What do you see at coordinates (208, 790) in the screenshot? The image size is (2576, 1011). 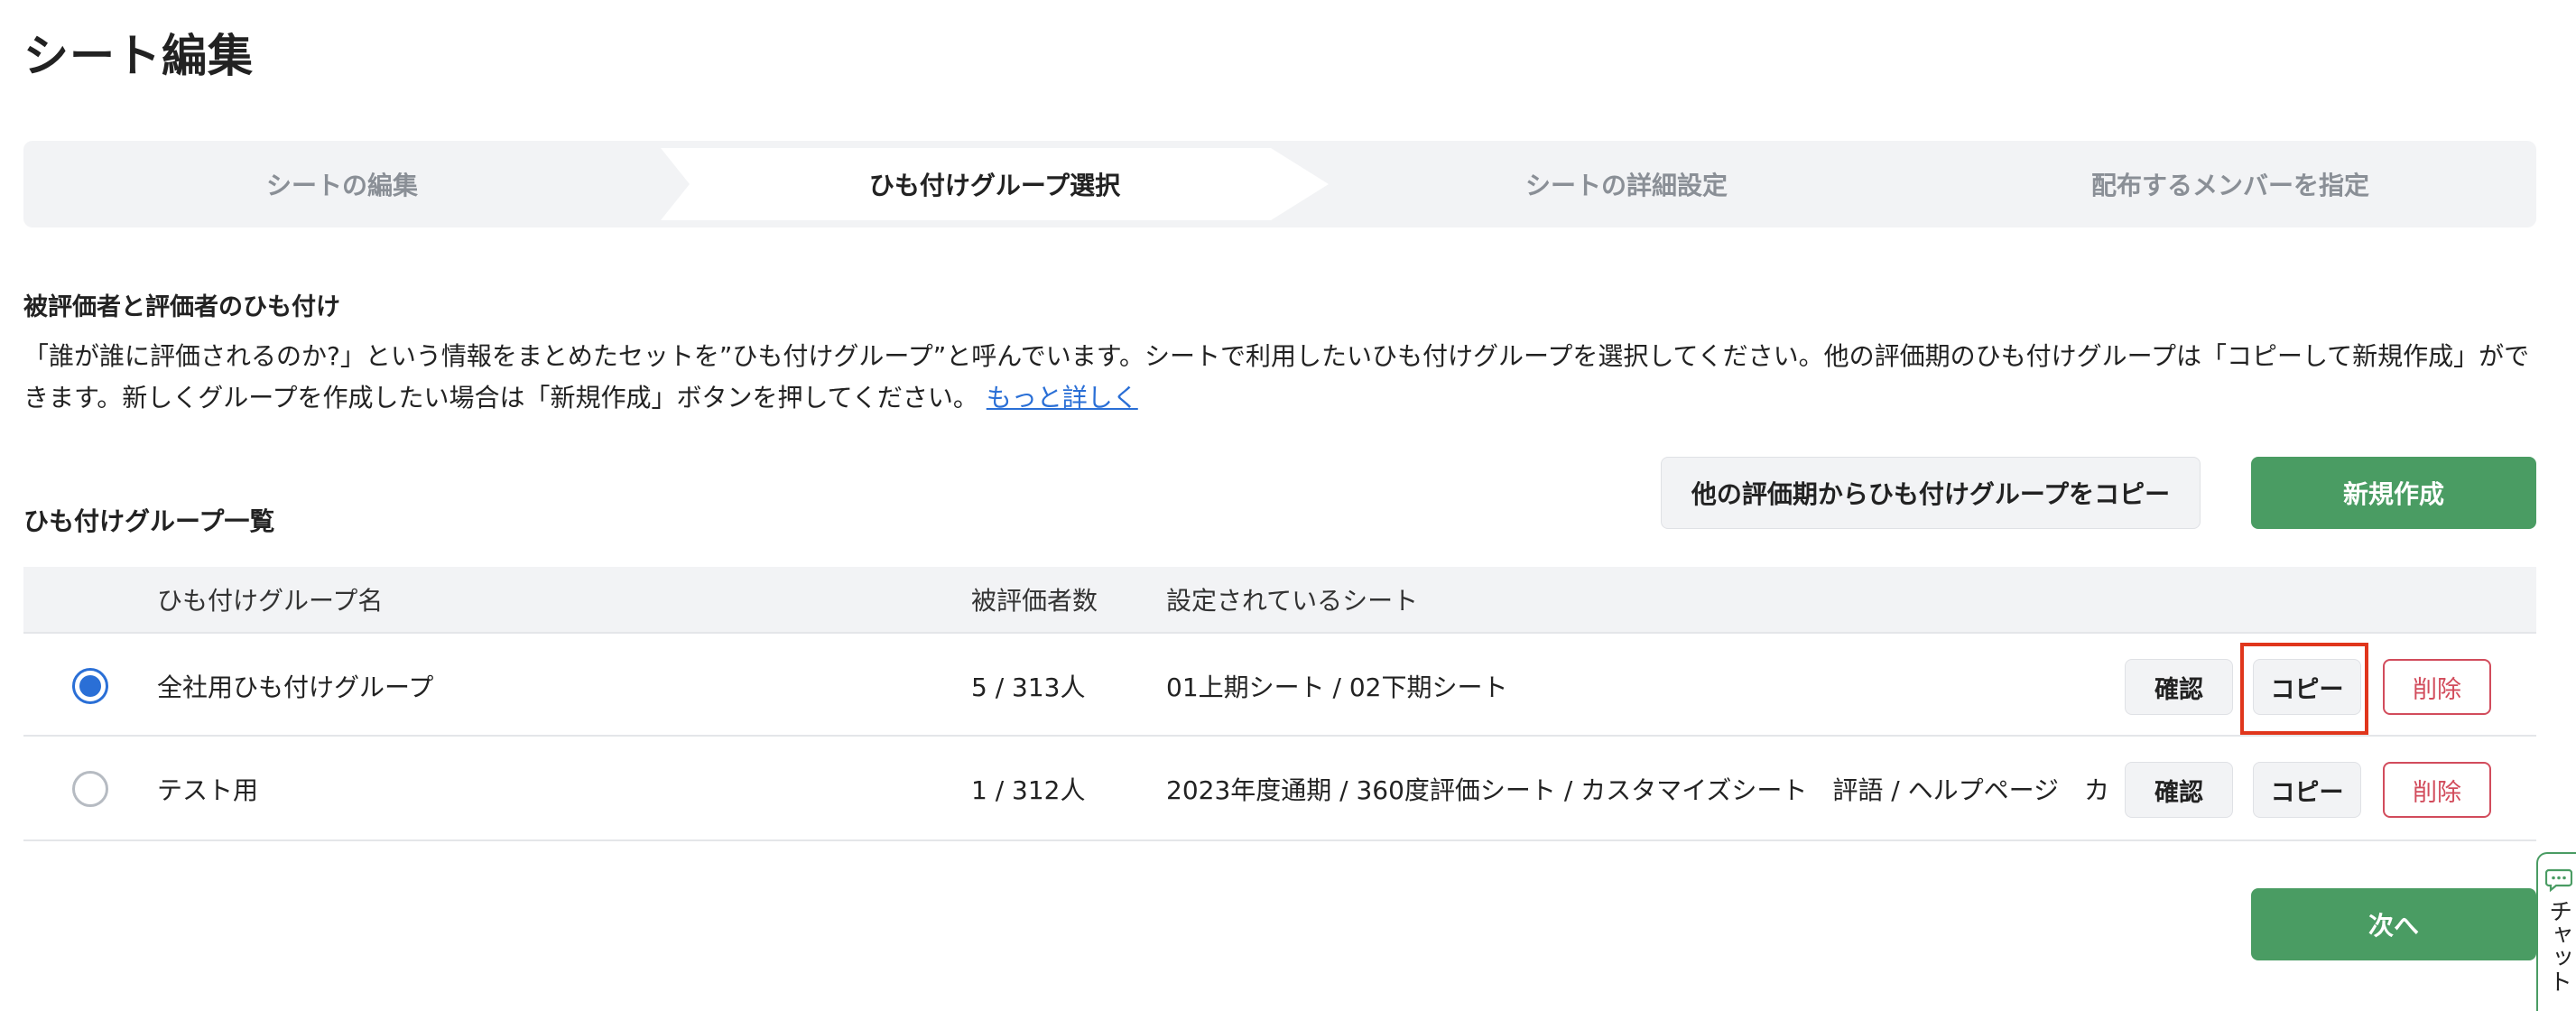 I see `group-name: テスト用` at bounding box center [208, 790].